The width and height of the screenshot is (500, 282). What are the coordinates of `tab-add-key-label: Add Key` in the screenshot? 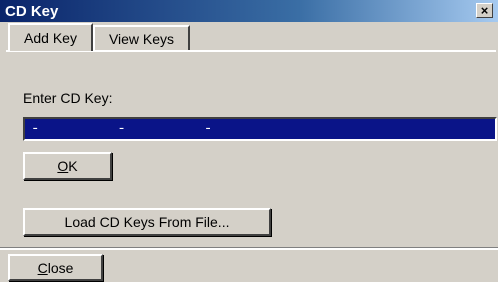 It's located at (50, 38).